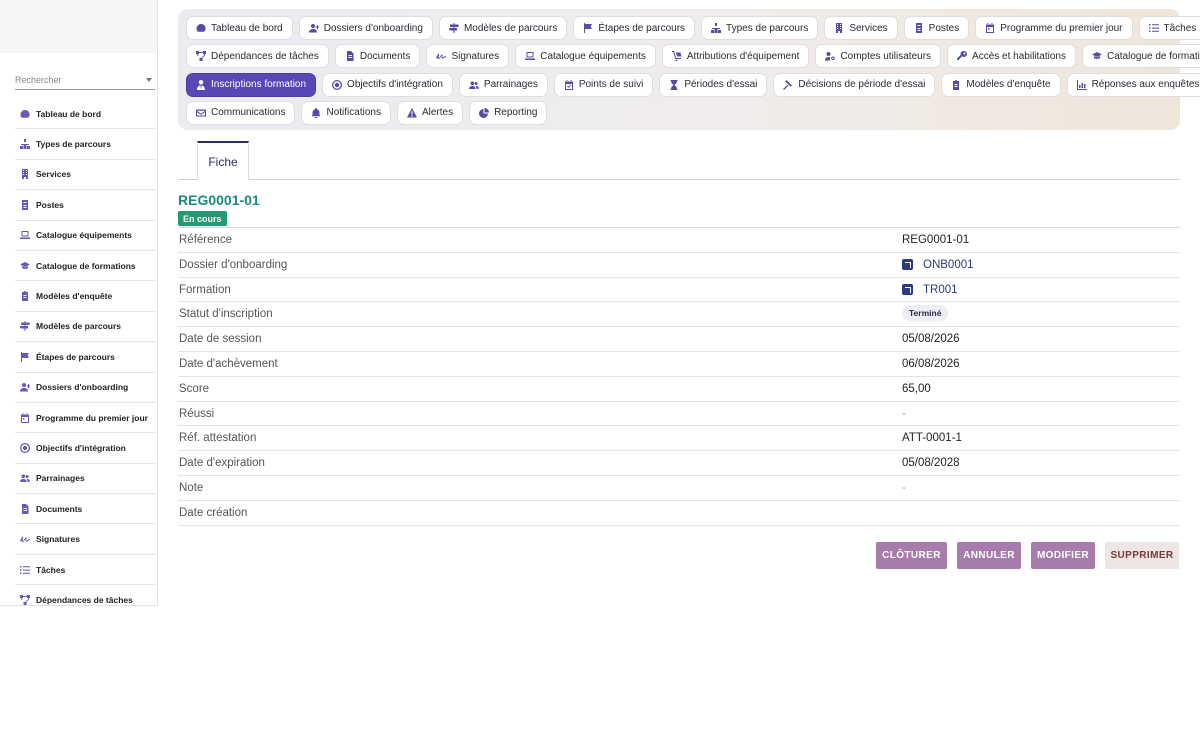  I want to click on toolbar-chip-label: Dossiers d'onboarding, so click(373, 28).